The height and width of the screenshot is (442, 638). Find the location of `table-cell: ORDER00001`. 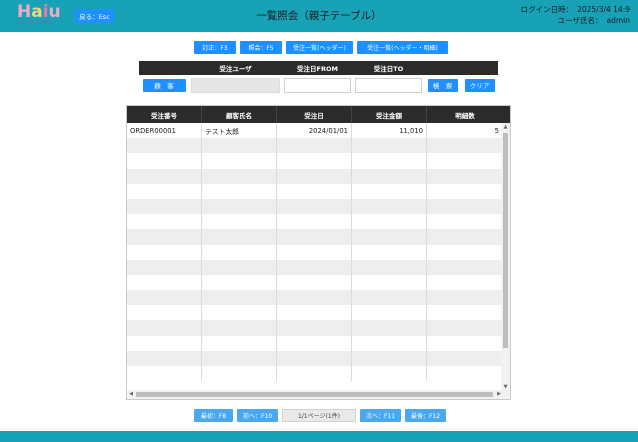

table-cell: ORDER00001 is located at coordinates (164, 131).